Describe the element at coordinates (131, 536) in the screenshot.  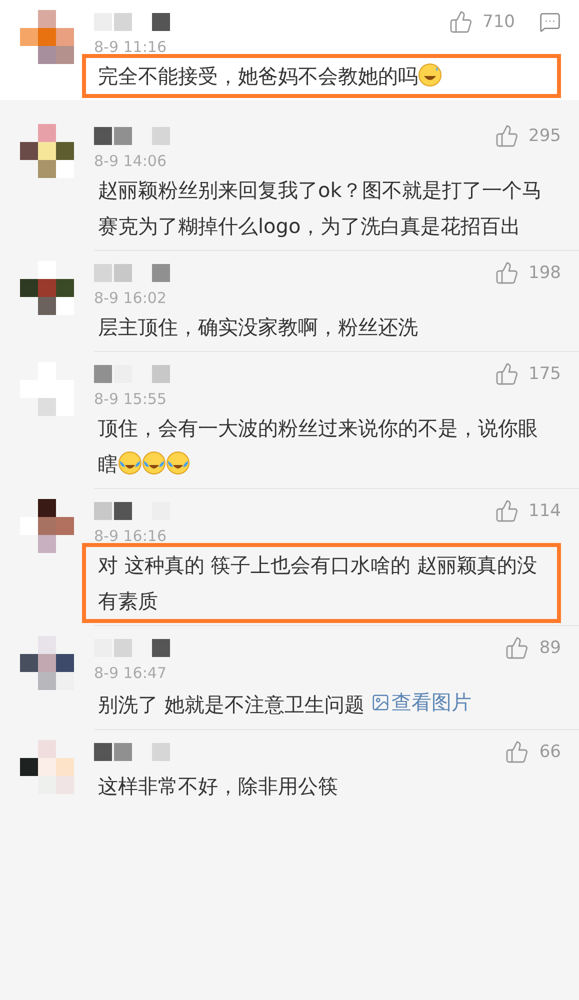
I see `comment-time: 8-9 16:16` at that location.